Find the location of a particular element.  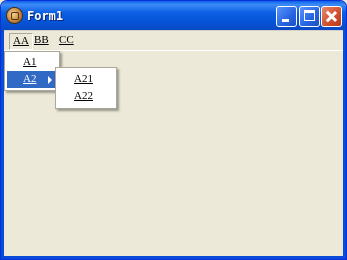

minimize-button is located at coordinates (286, 16).